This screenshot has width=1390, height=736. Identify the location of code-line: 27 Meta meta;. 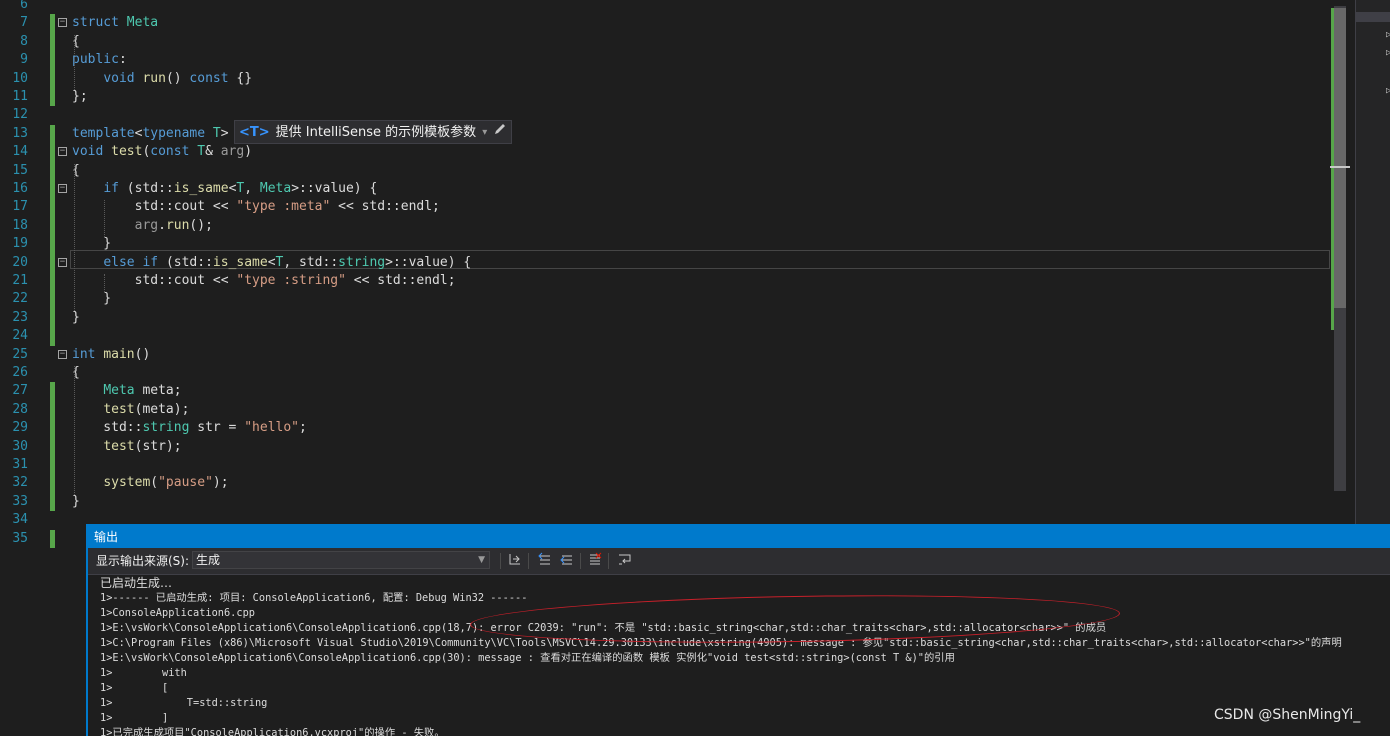
(665, 391).